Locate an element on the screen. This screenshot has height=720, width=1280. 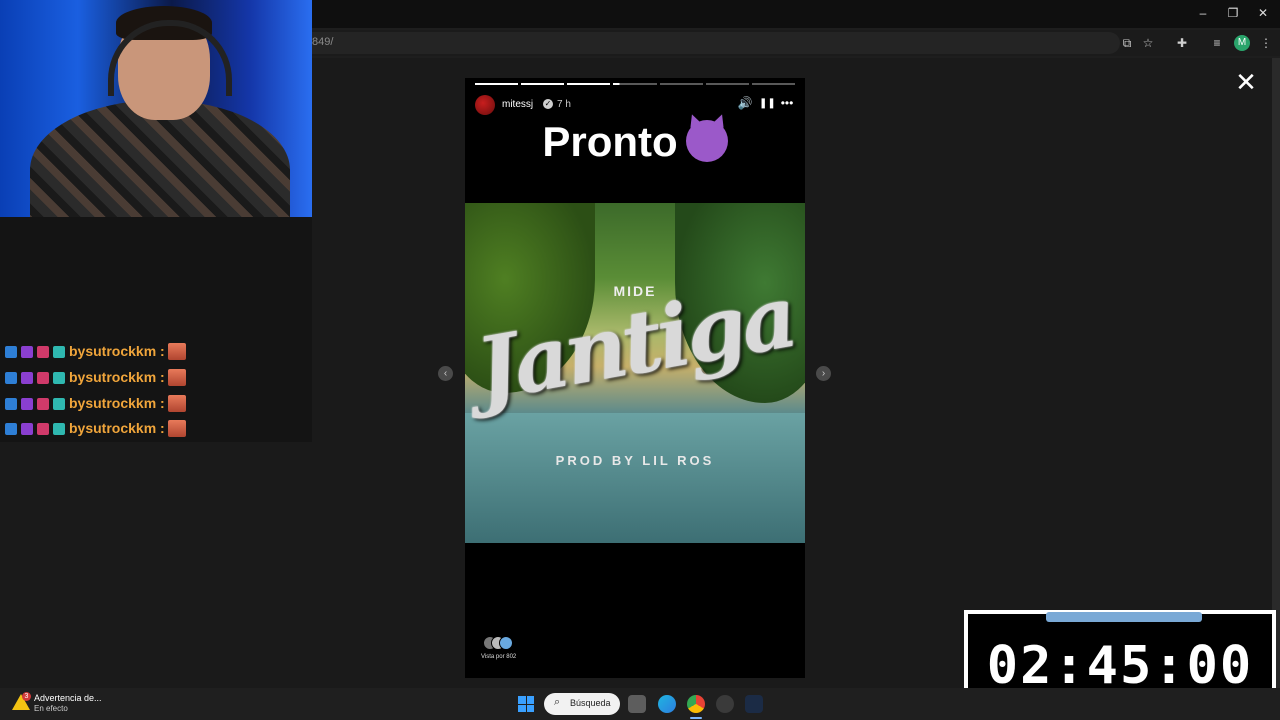
steam-icon is located at coordinates (754, 704).